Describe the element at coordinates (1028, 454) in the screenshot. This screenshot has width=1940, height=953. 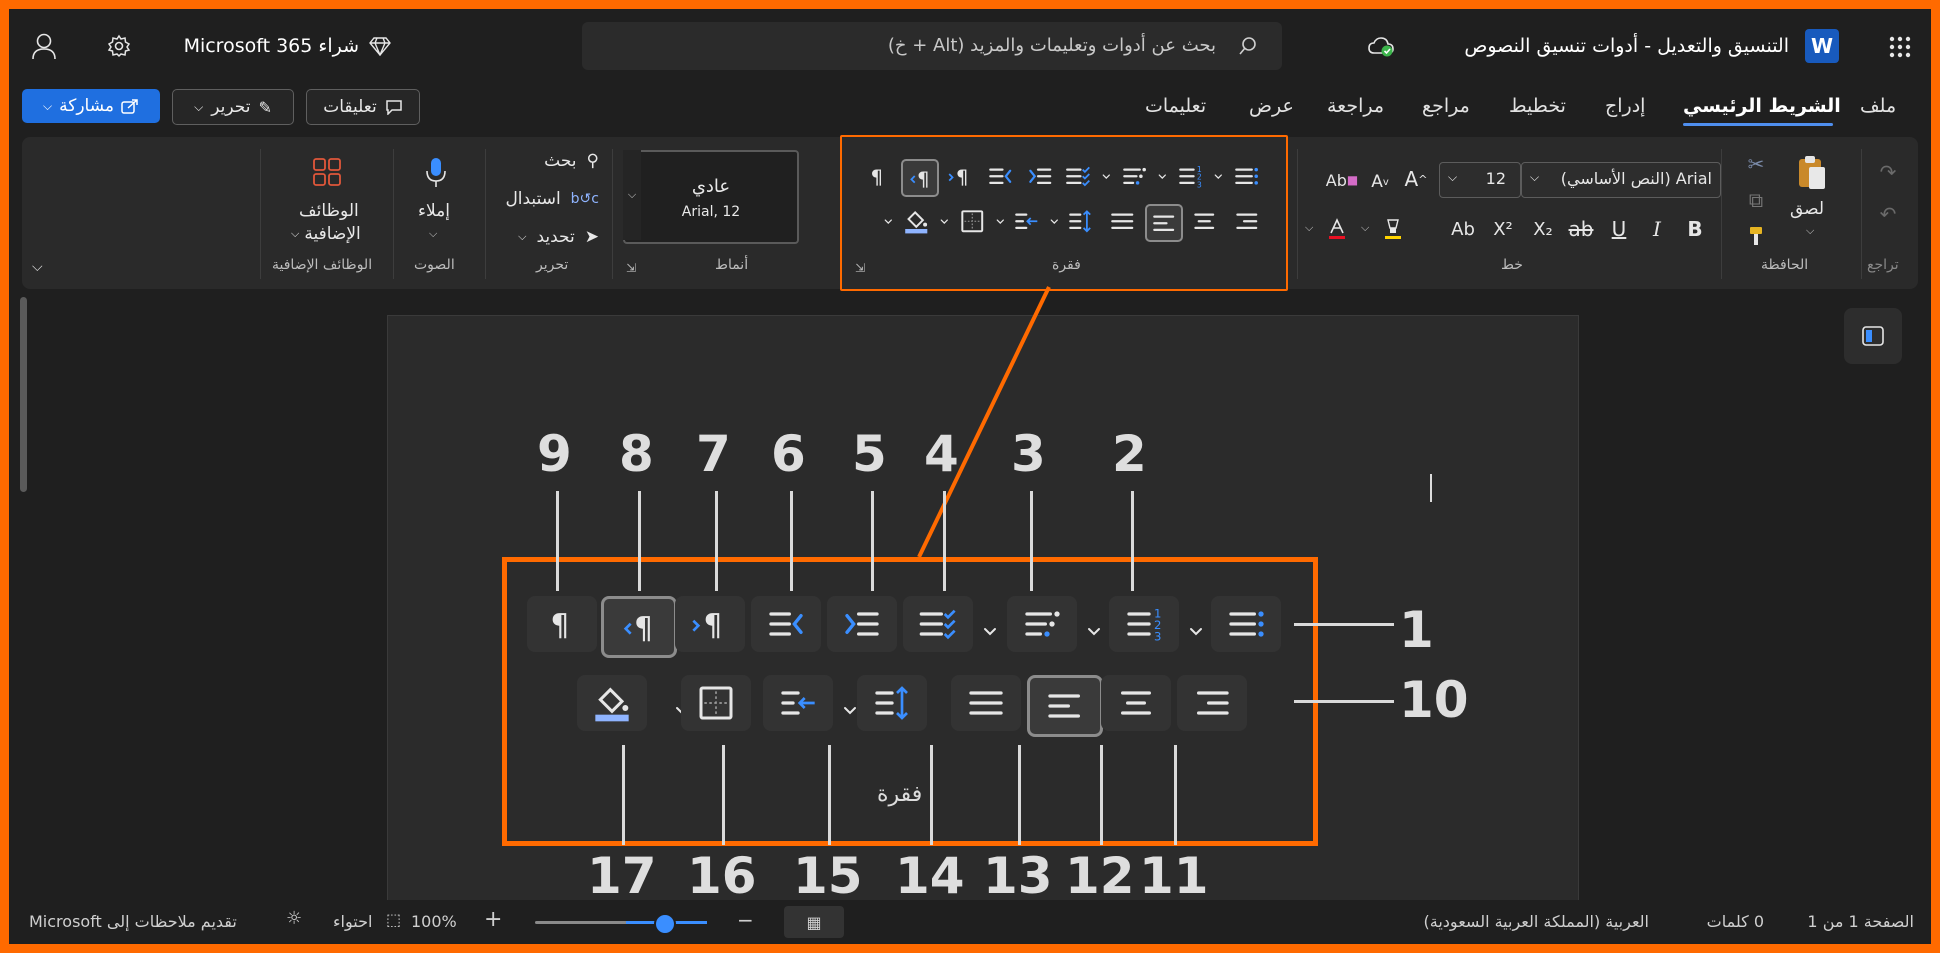
I see `callout-number-3: 3` at that location.